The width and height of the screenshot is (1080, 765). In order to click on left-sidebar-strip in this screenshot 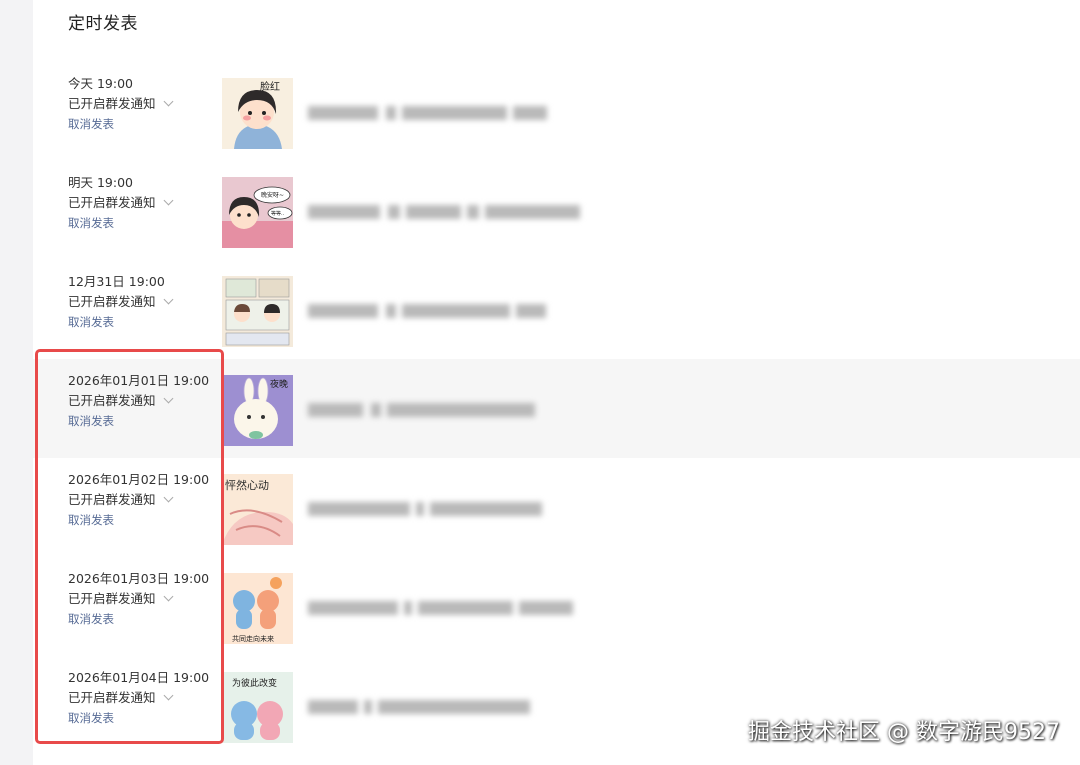, I will do `click(16, 382)`.